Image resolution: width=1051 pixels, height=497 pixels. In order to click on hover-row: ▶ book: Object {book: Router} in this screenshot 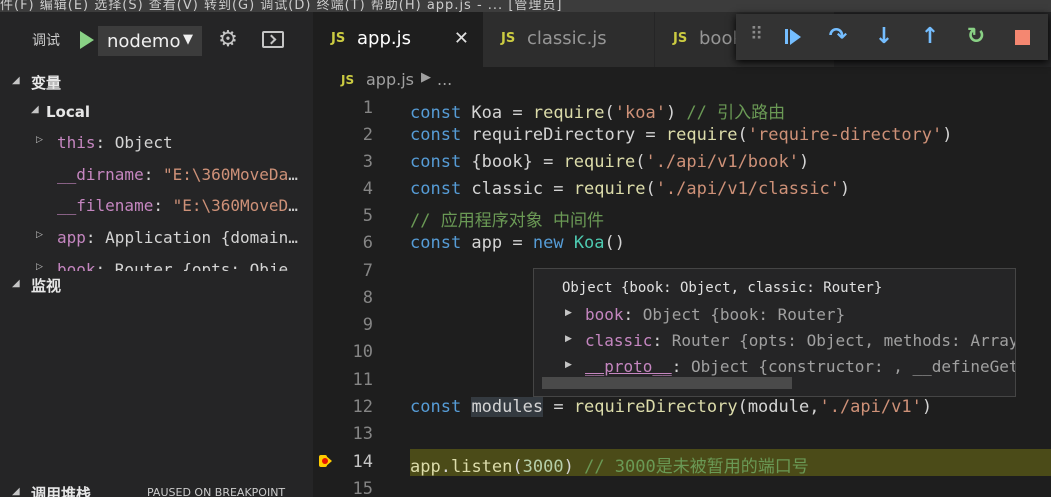, I will do `click(774, 315)`.